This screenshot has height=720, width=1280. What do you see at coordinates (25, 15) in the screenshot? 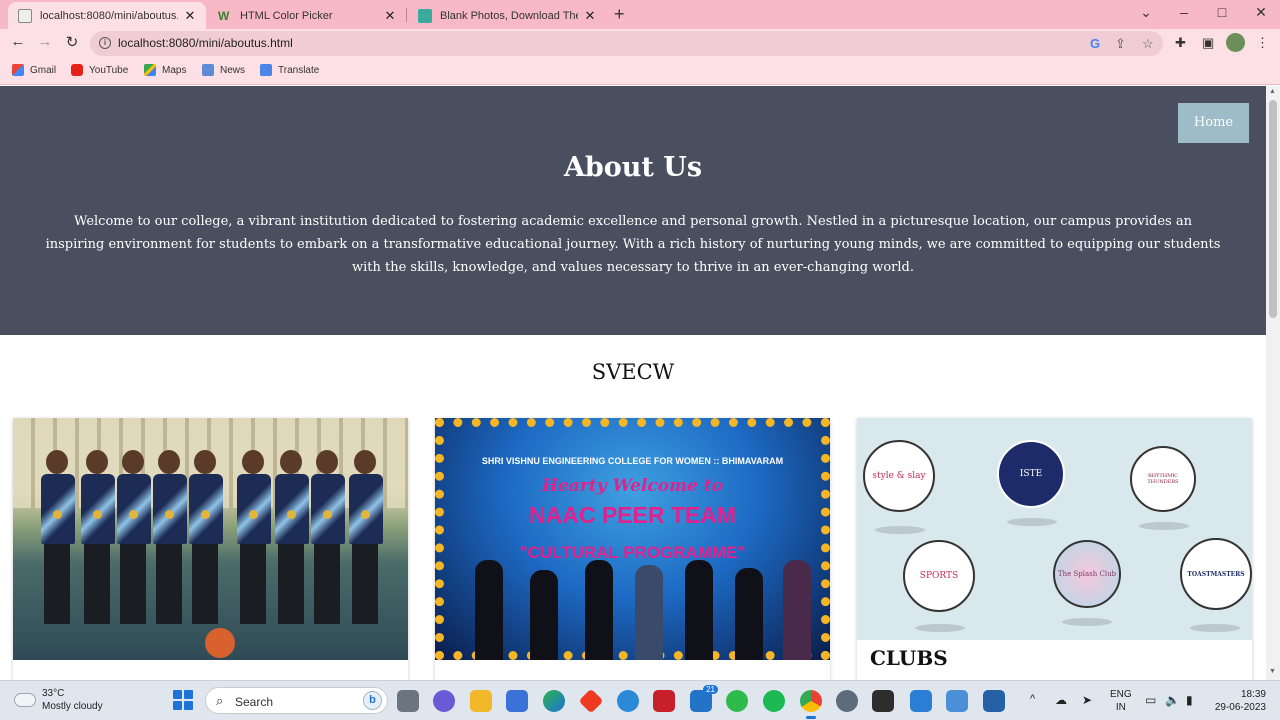
I see `page-icon` at bounding box center [25, 15].